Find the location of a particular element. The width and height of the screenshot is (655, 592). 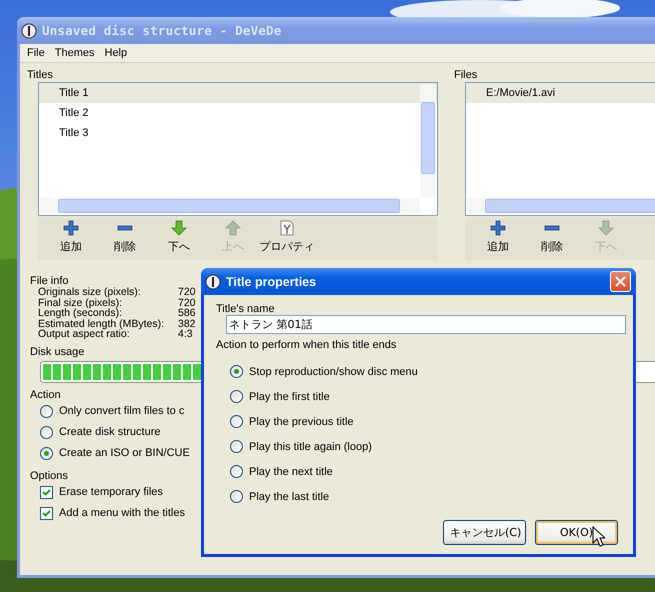

window-title: Unsaved disc structure - DeVeDe is located at coordinates (162, 30).